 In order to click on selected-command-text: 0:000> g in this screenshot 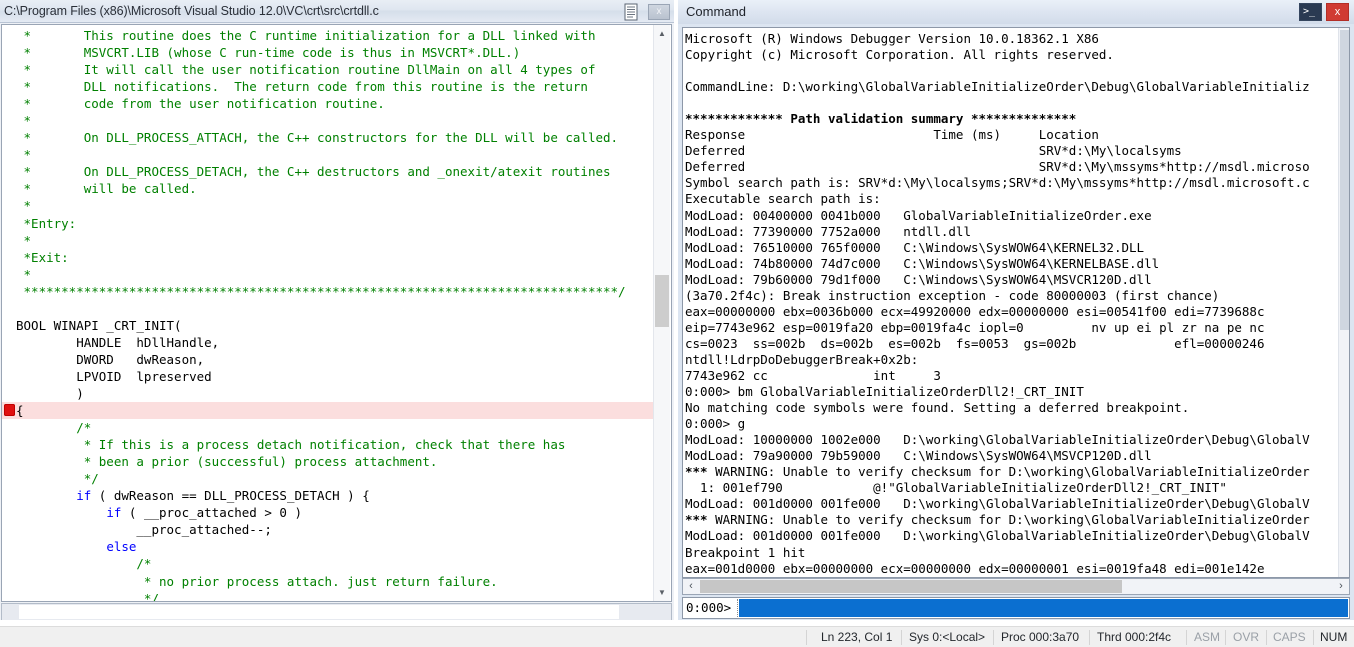, I will do `click(715, 424)`.